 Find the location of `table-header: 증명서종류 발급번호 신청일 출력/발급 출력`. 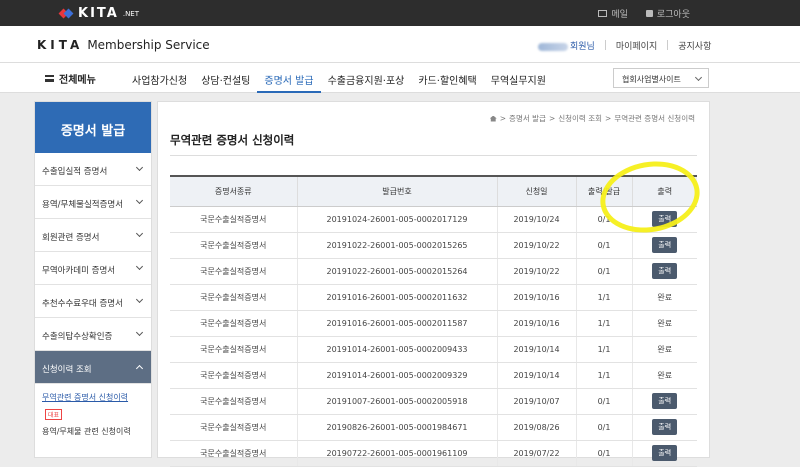

table-header: 증명서종류 발급번호 신청일 출력/발급 출력 is located at coordinates (433, 191).